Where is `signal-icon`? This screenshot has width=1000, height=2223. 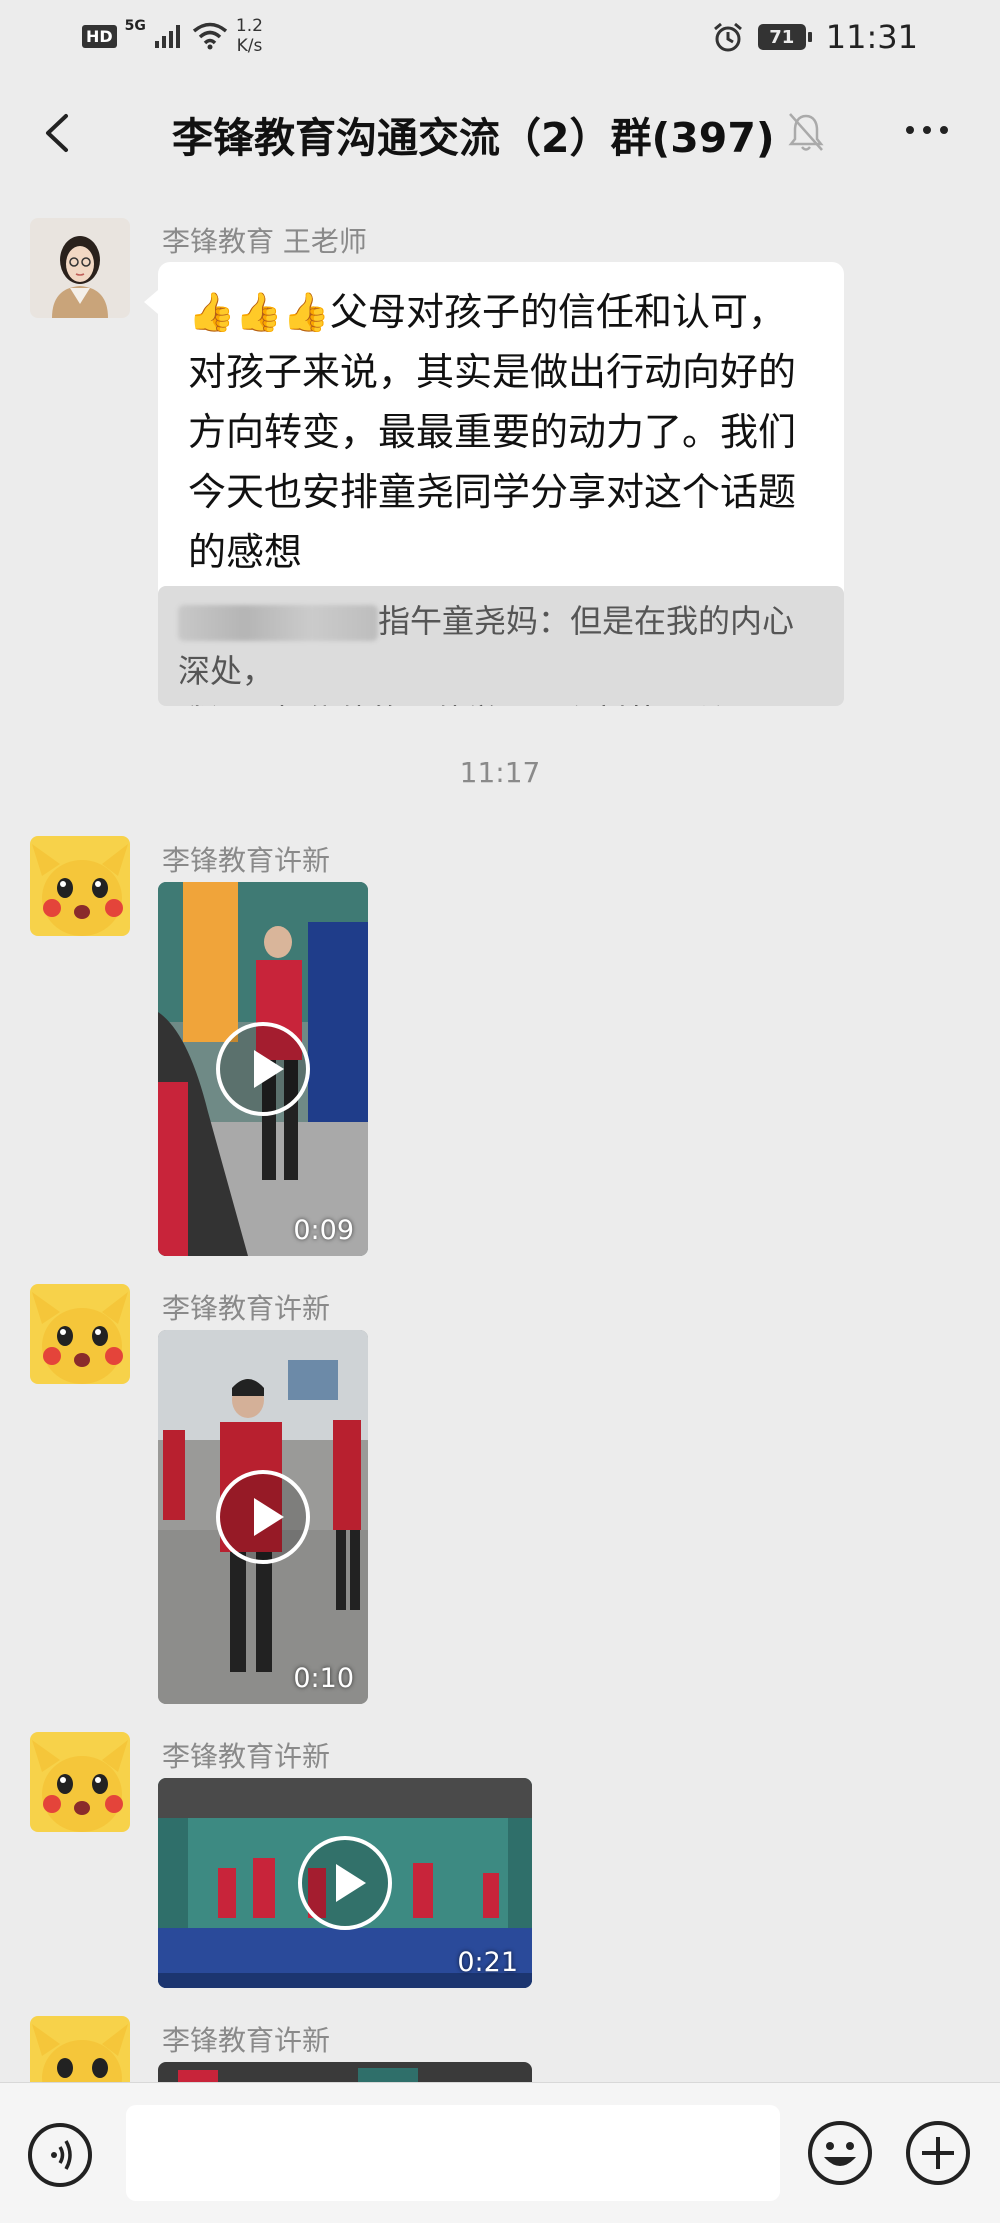 signal-icon is located at coordinates (167, 36).